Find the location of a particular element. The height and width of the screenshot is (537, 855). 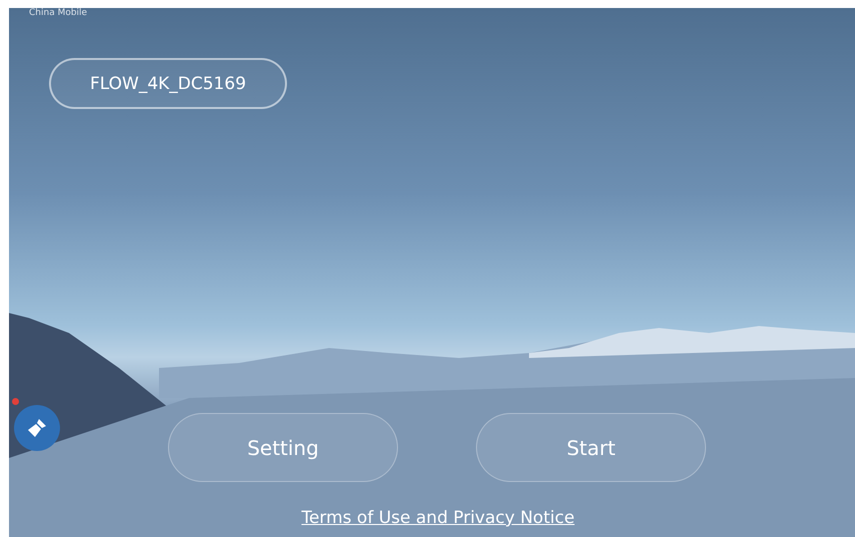

carrier-name: China Mobile is located at coordinates (58, 13).